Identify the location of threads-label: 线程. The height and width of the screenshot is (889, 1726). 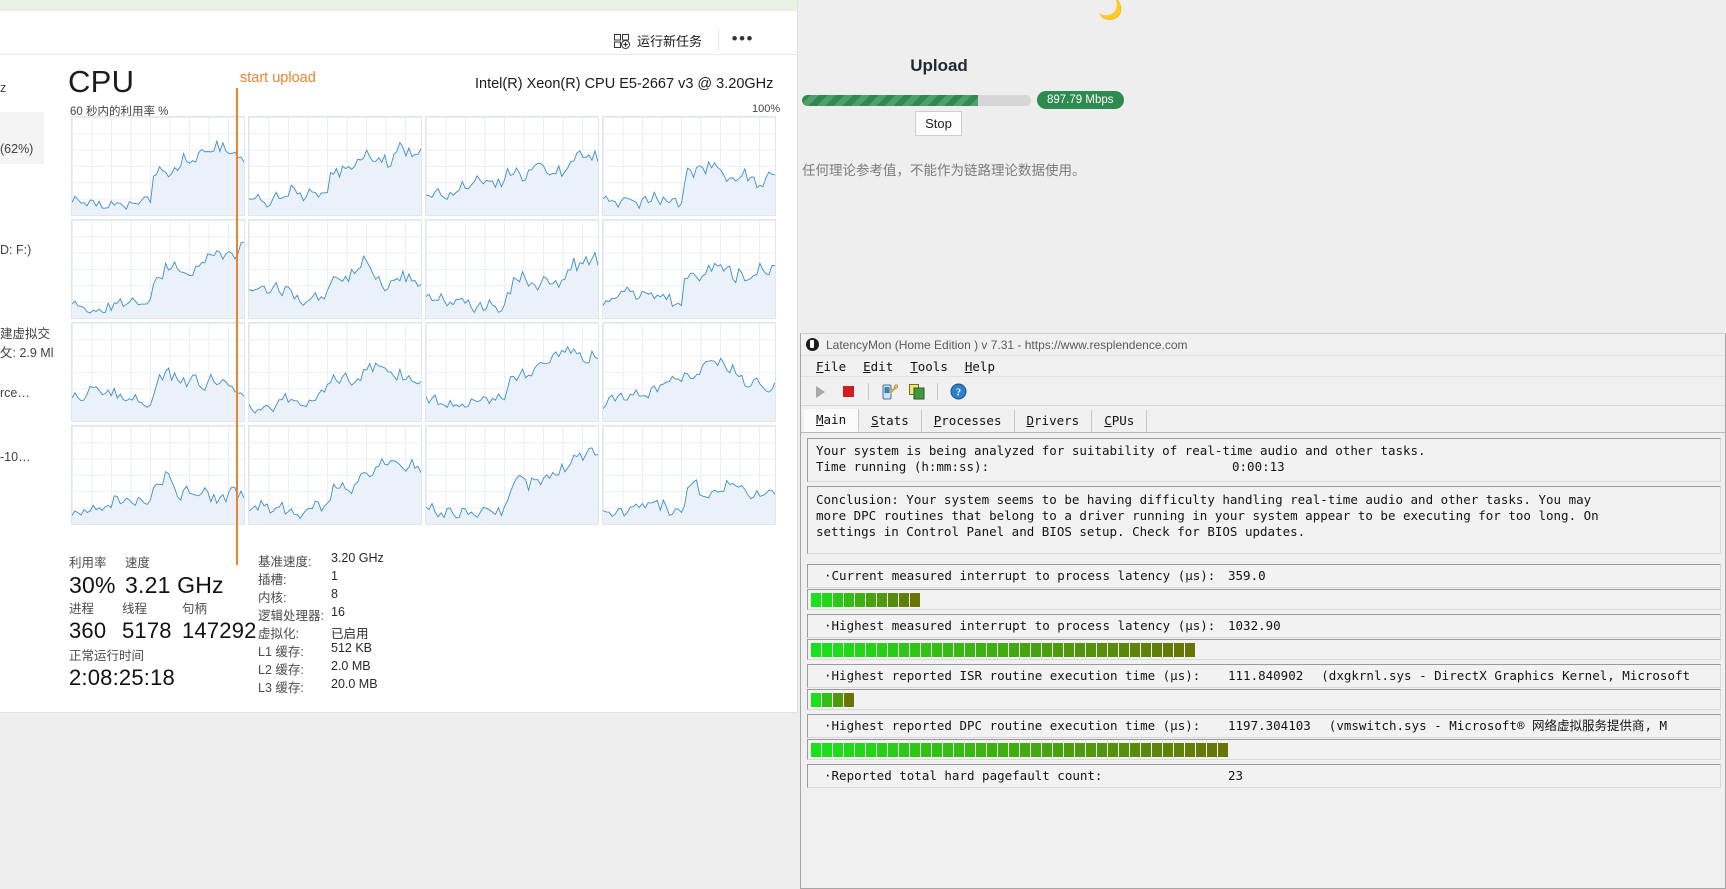
(135, 609).